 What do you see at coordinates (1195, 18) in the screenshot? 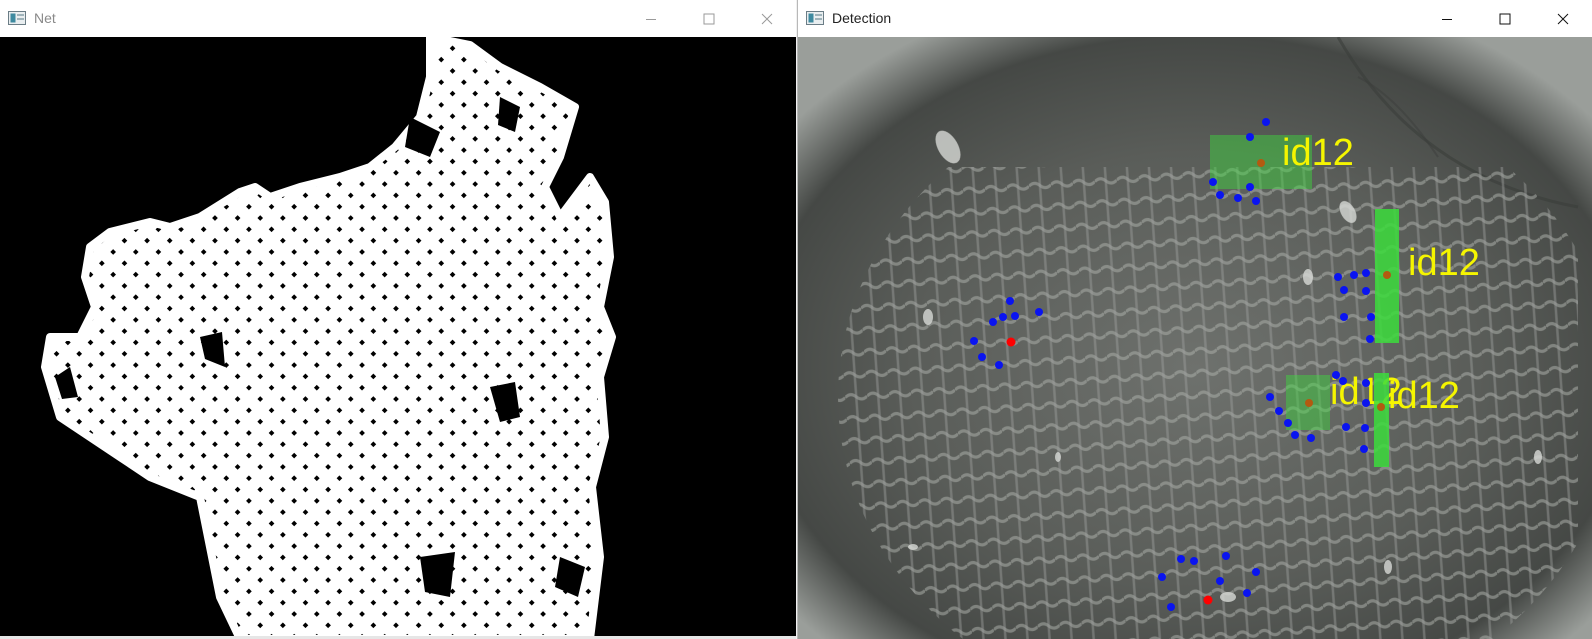
I see `detection-titlebar: Detection` at bounding box center [1195, 18].